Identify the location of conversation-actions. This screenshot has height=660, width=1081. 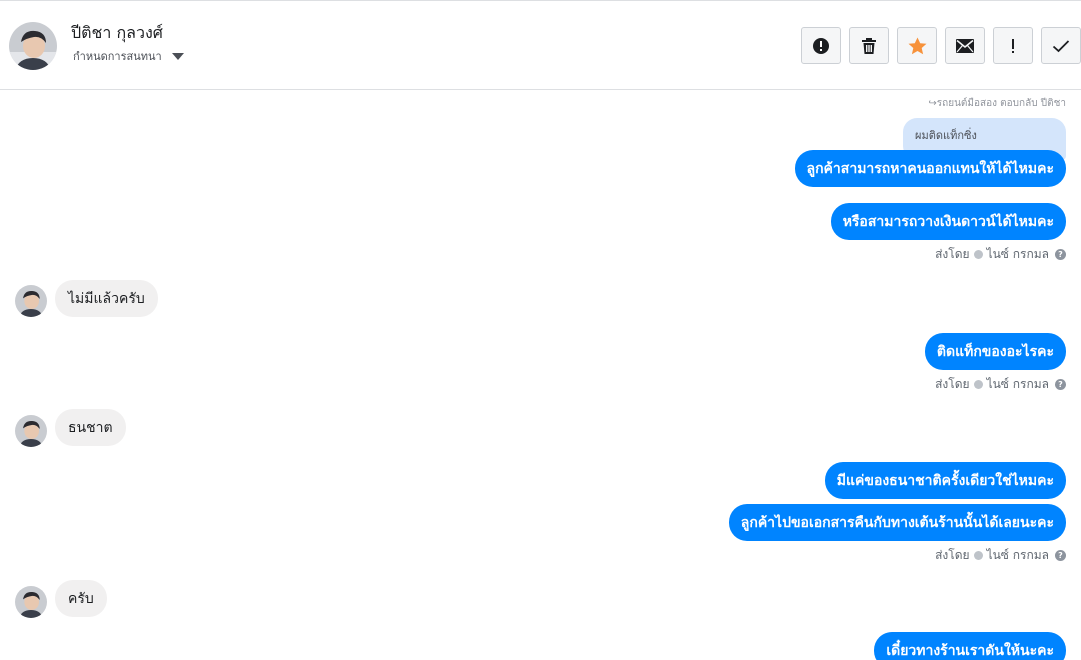
(941, 45).